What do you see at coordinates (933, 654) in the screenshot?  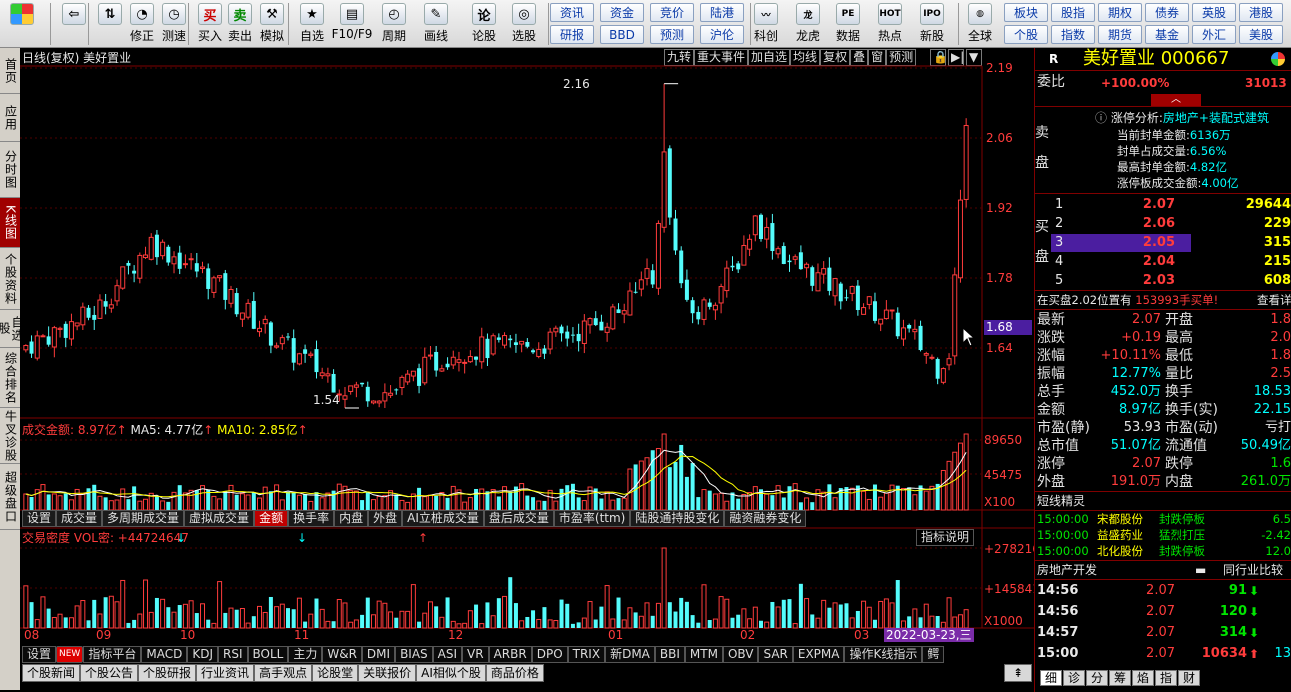 I see `indicator-tab: 鳄` at bounding box center [933, 654].